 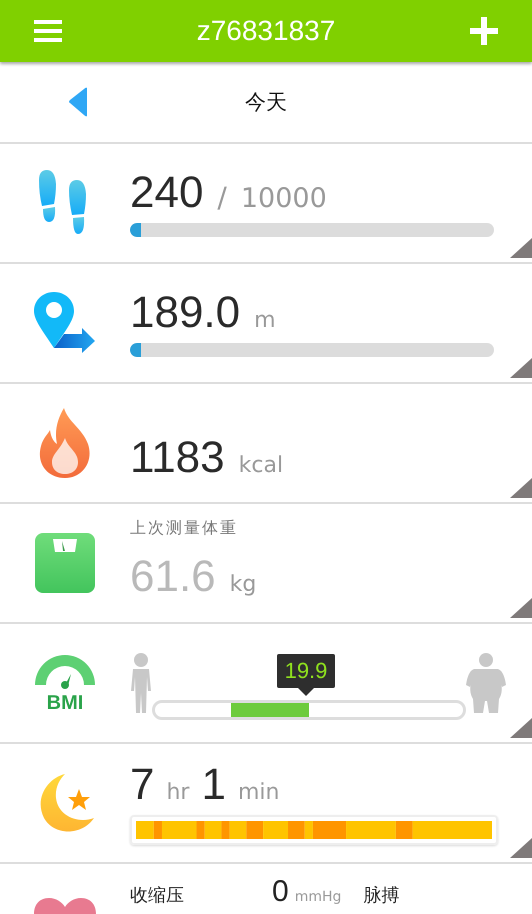 What do you see at coordinates (177, 458) in the screenshot?
I see `calories-value: 1183` at bounding box center [177, 458].